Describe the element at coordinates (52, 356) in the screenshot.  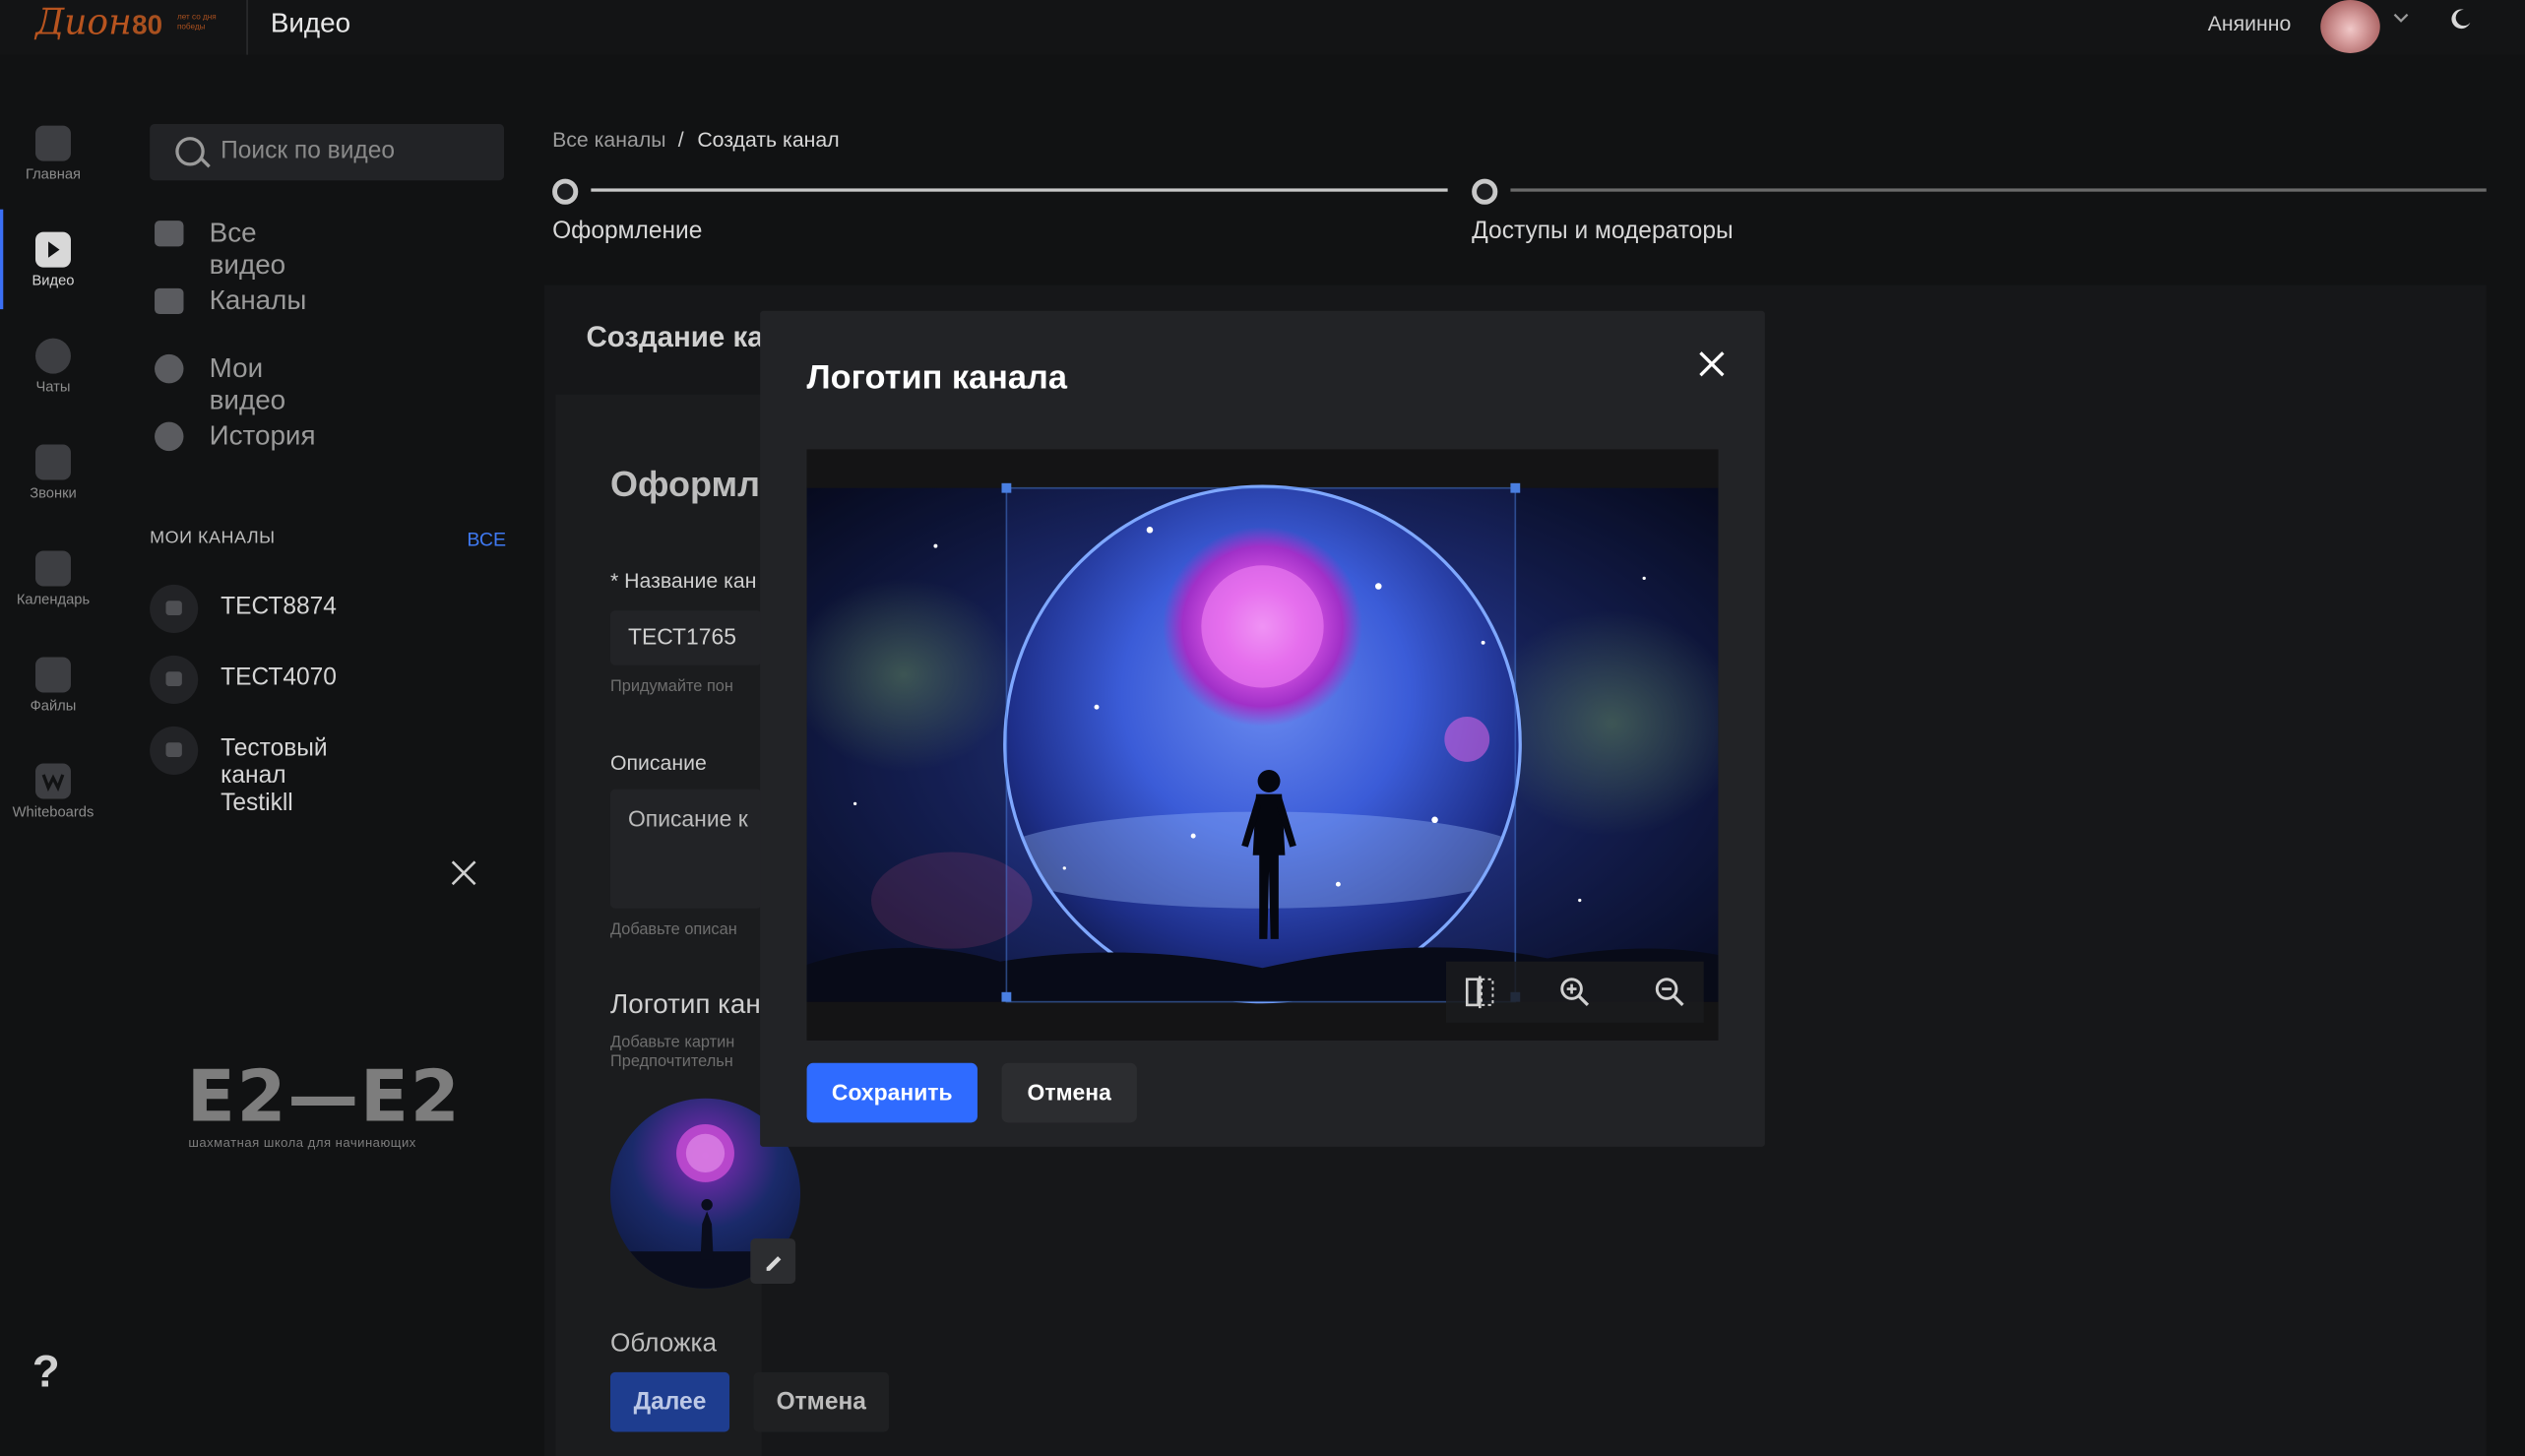
I see `chat-icon` at that location.